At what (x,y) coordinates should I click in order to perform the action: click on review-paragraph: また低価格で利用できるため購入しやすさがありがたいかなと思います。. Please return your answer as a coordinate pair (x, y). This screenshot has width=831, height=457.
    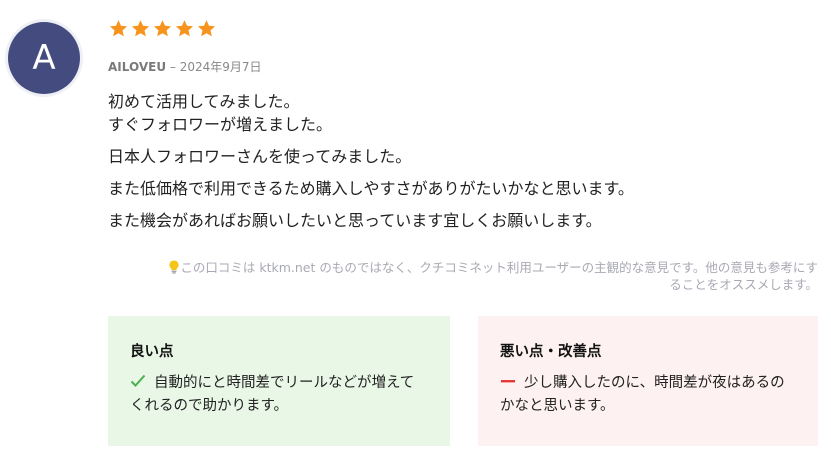
    Looking at the image, I should click on (371, 188).